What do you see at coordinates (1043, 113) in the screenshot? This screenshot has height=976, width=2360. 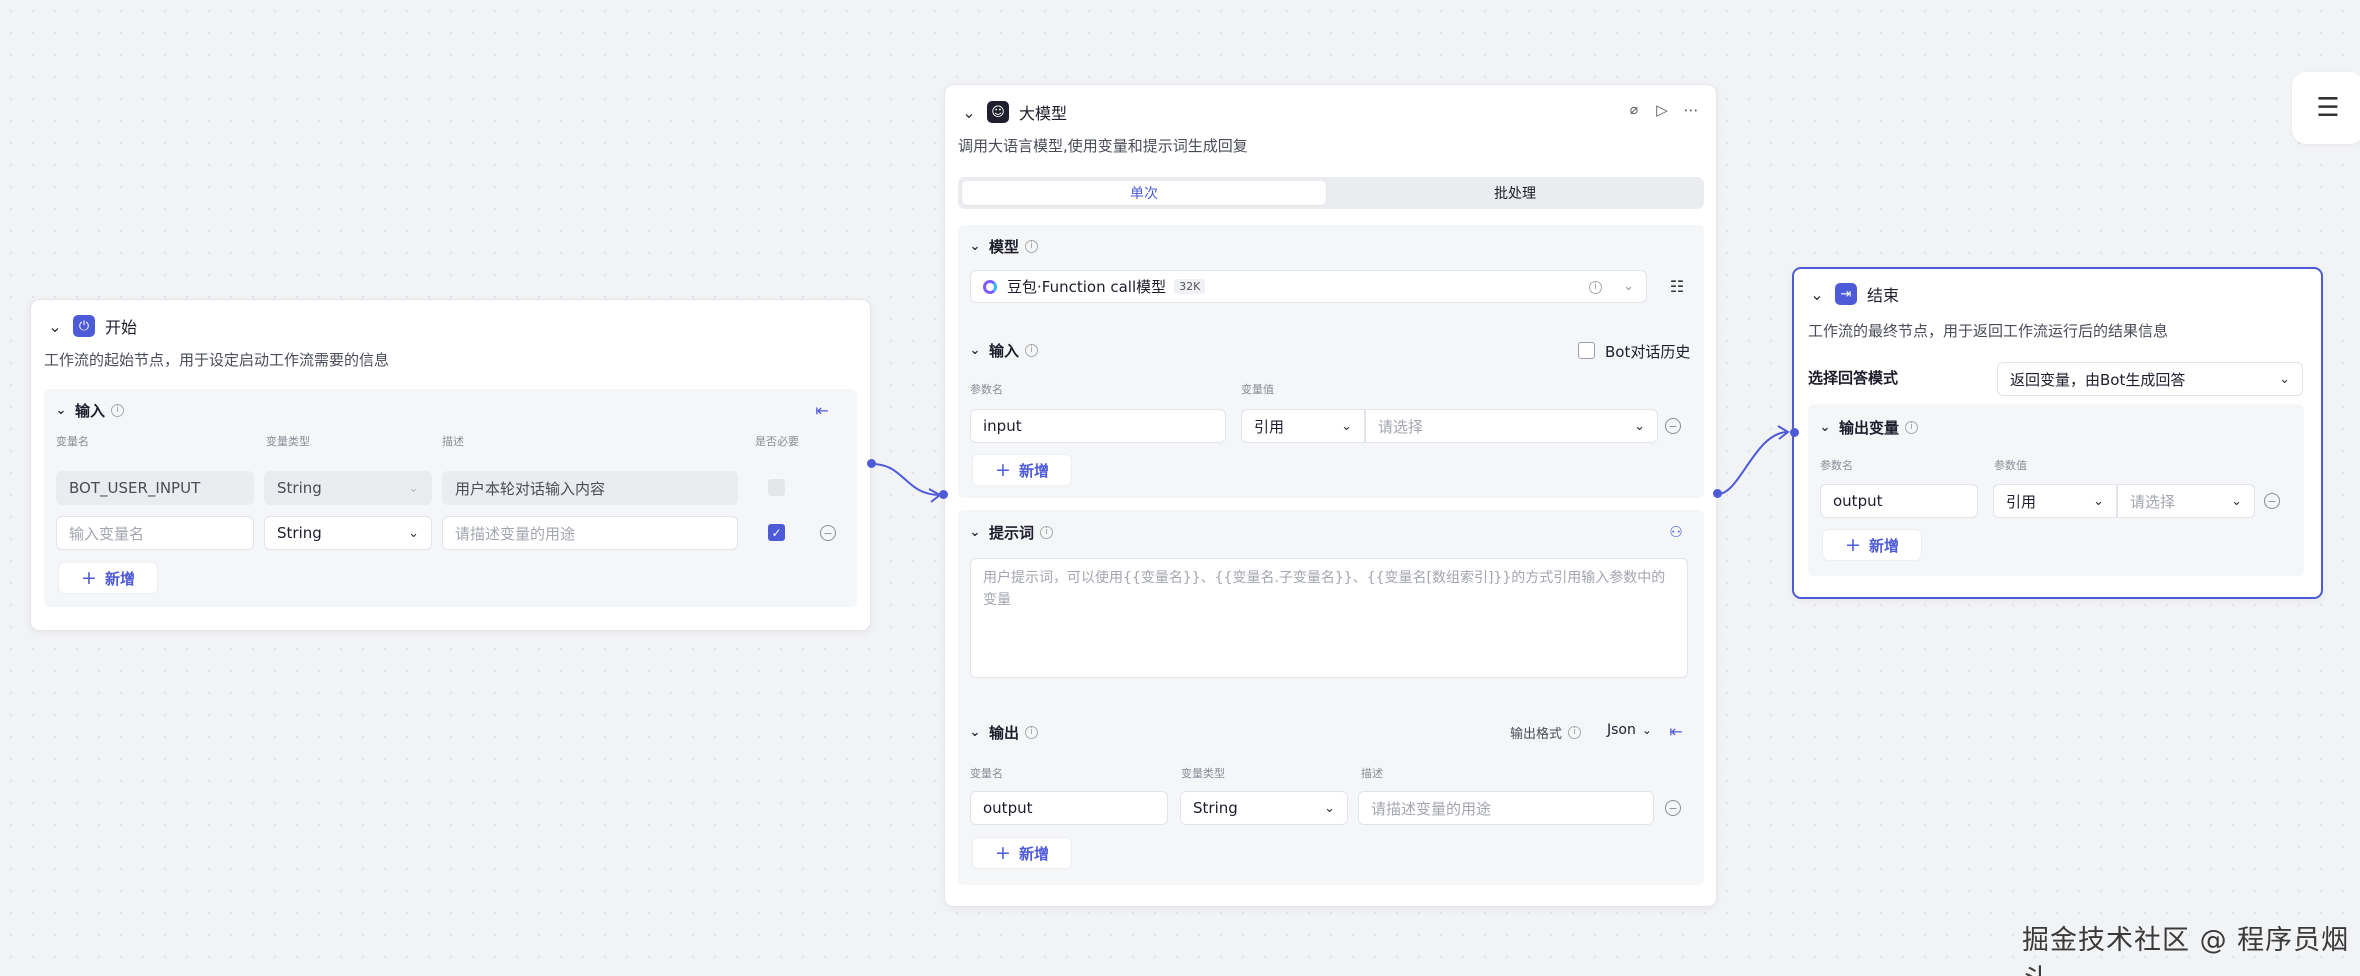 I see `node-title: 大模型` at bounding box center [1043, 113].